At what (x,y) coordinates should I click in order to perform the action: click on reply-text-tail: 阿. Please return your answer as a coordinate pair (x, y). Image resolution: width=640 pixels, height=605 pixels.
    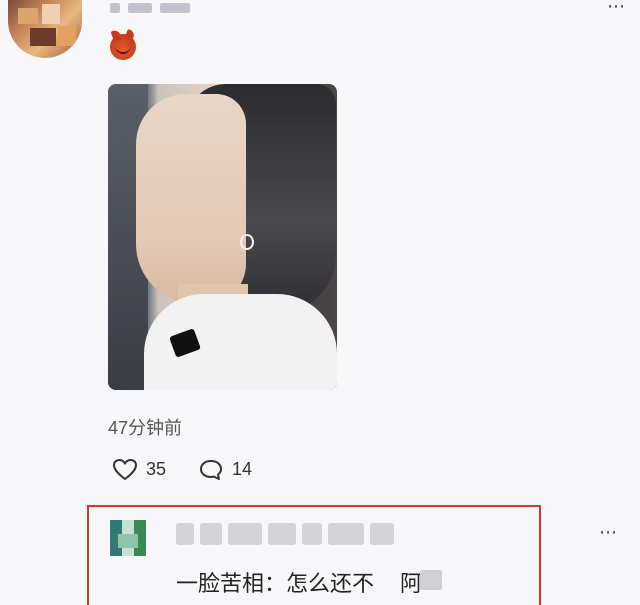
    Looking at the image, I should click on (411, 583).